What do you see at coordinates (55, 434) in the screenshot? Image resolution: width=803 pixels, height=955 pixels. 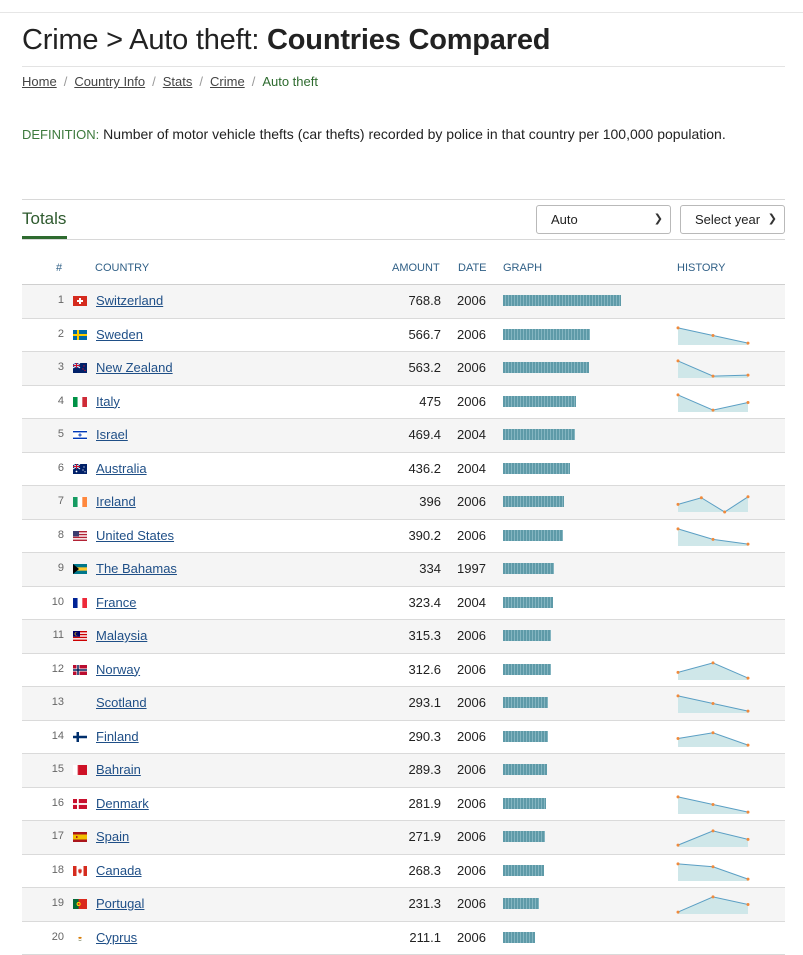 I see `row-rank: 5` at bounding box center [55, 434].